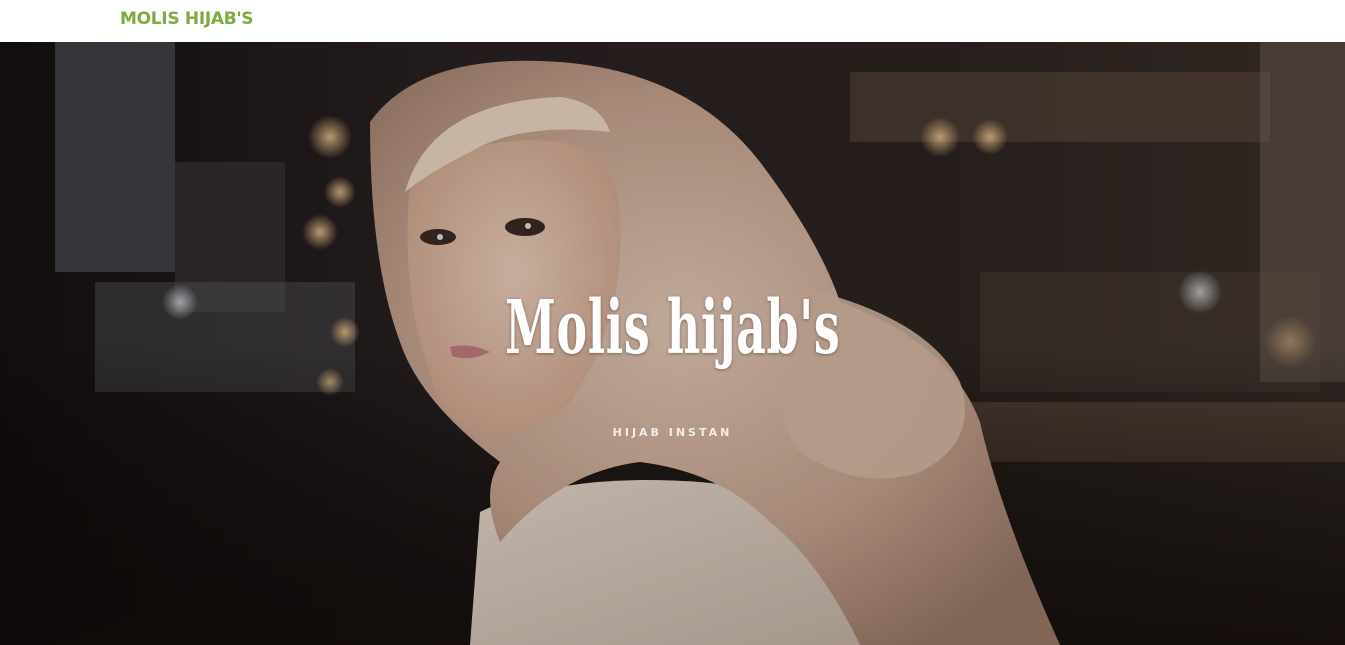  What do you see at coordinates (187, 19) in the screenshot?
I see `site-logo-link: MOLIS HIJAB'S` at bounding box center [187, 19].